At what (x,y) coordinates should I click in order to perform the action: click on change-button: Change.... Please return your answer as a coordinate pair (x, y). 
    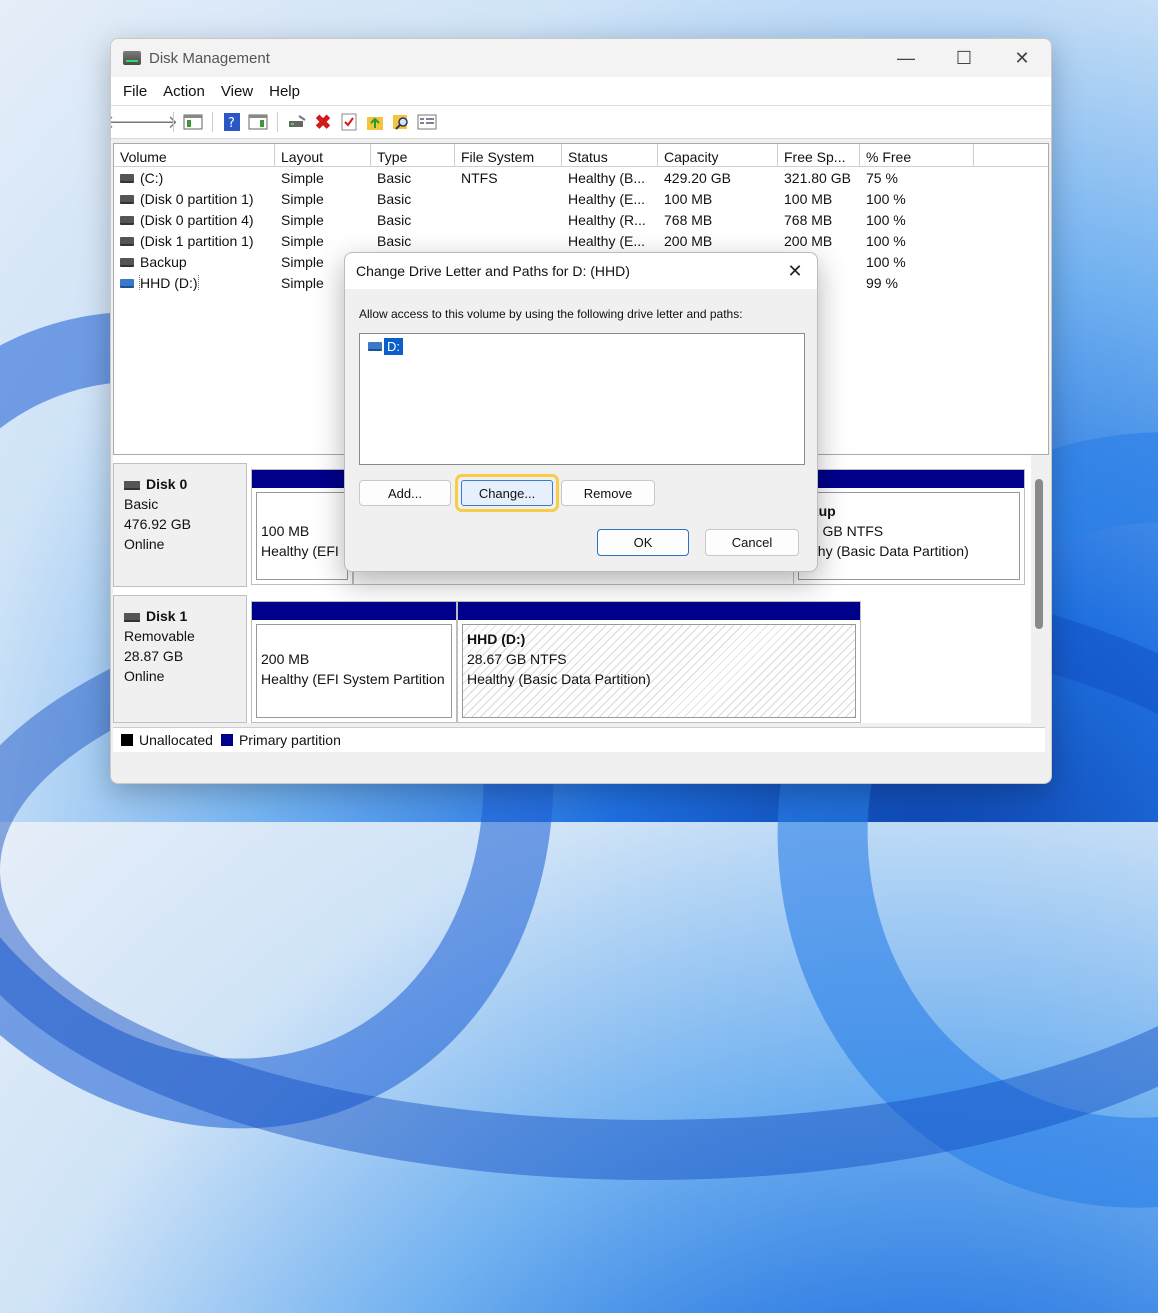
    Looking at the image, I should click on (507, 493).